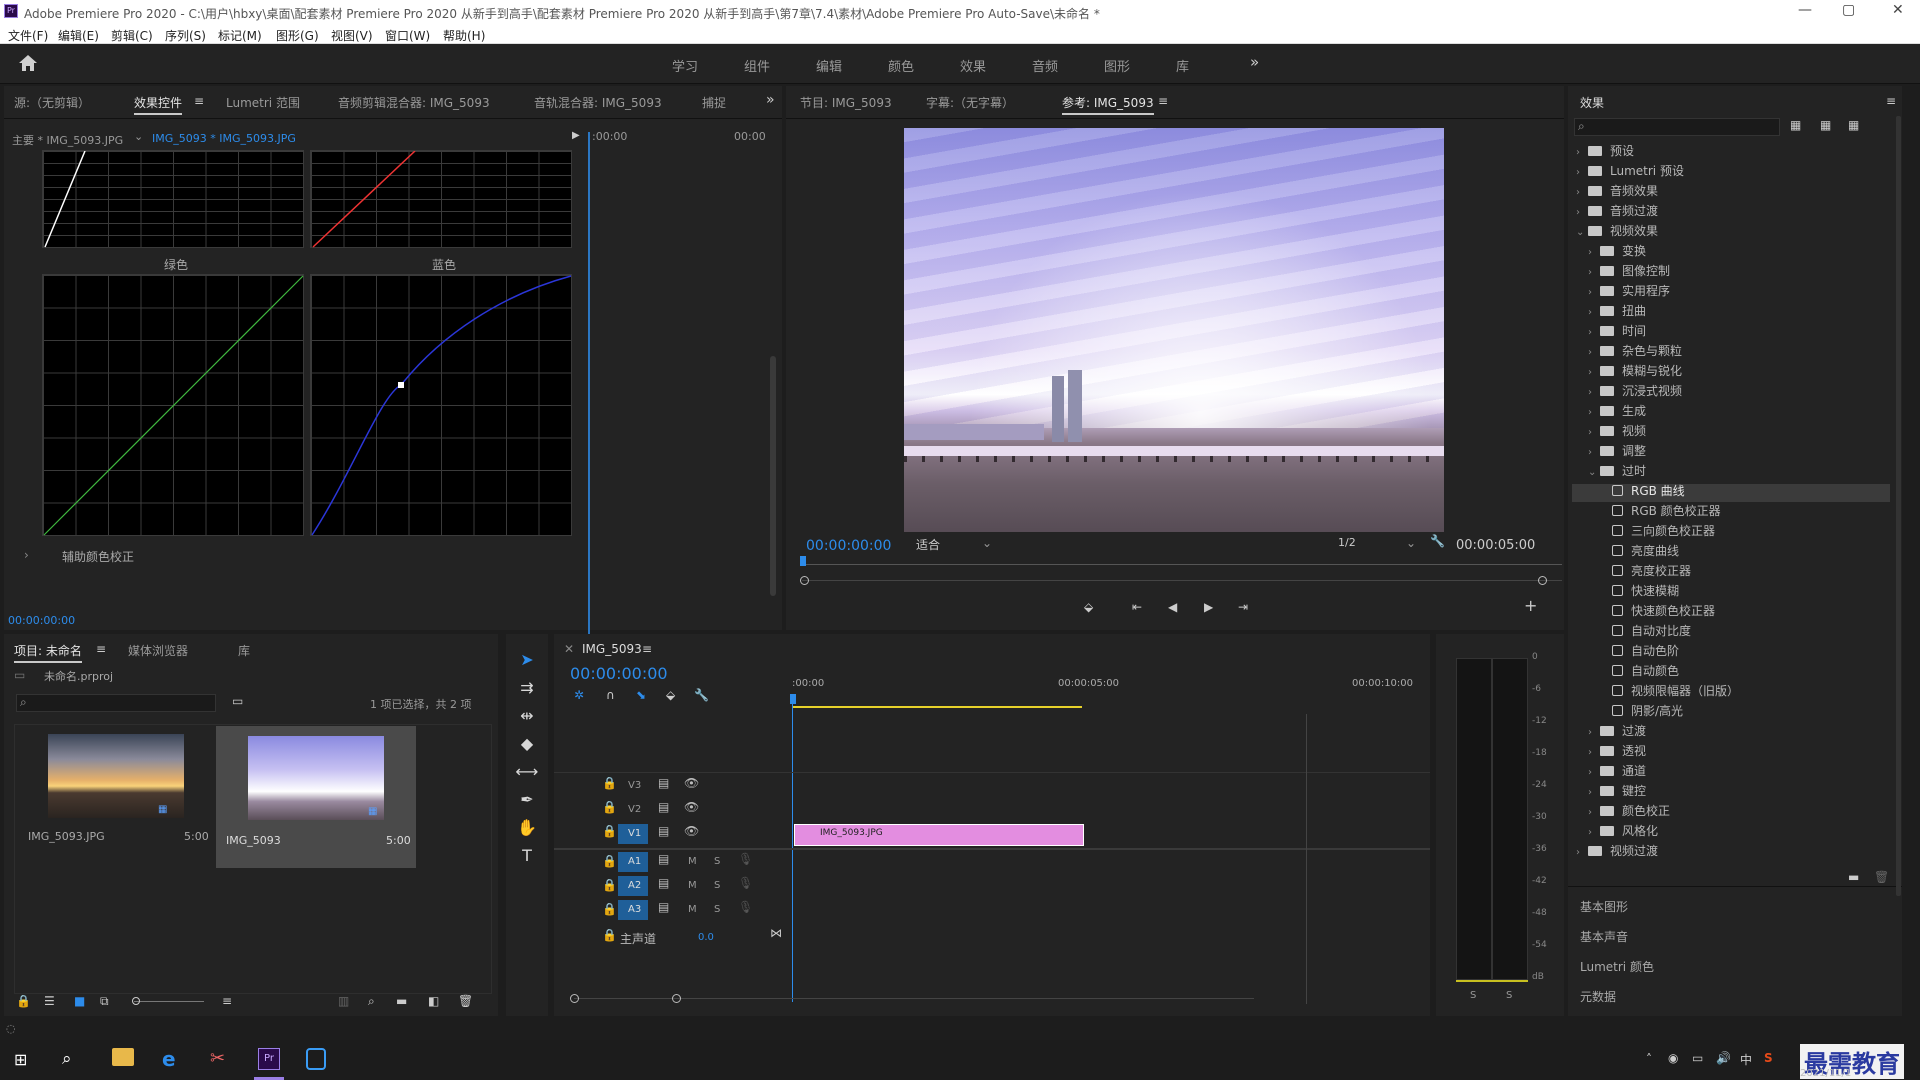 Image resolution: width=1920 pixels, height=1080 pixels. What do you see at coordinates (1768, 1058) in the screenshot?
I see `sogou-ime-icon: S` at bounding box center [1768, 1058].